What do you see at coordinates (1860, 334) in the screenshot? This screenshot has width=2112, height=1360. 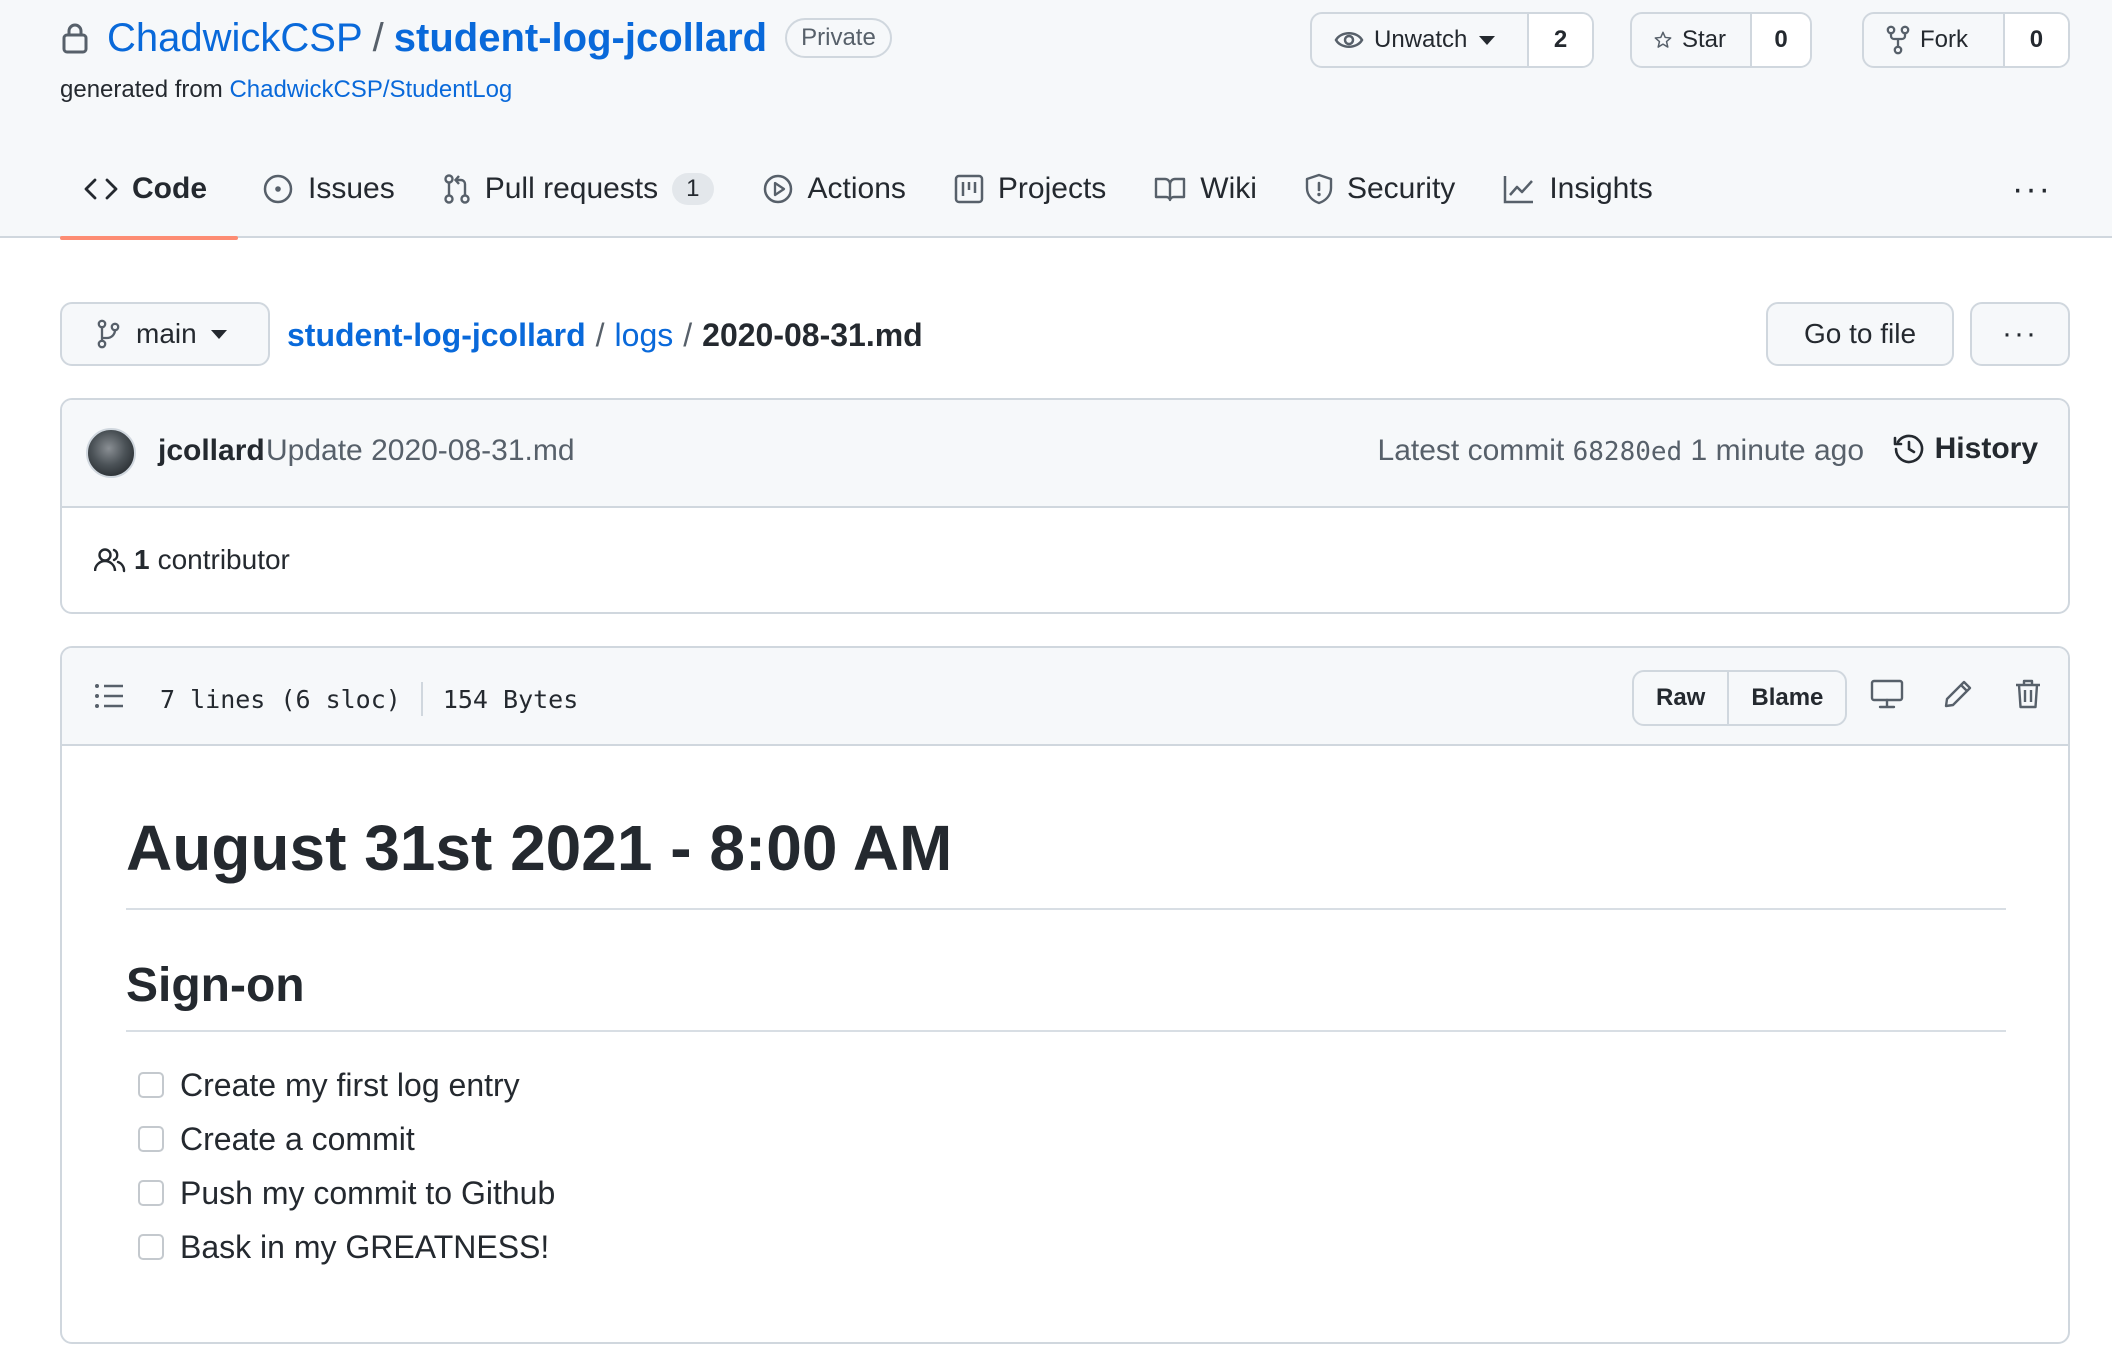 I see `go-to-file-button: Go to file` at bounding box center [1860, 334].